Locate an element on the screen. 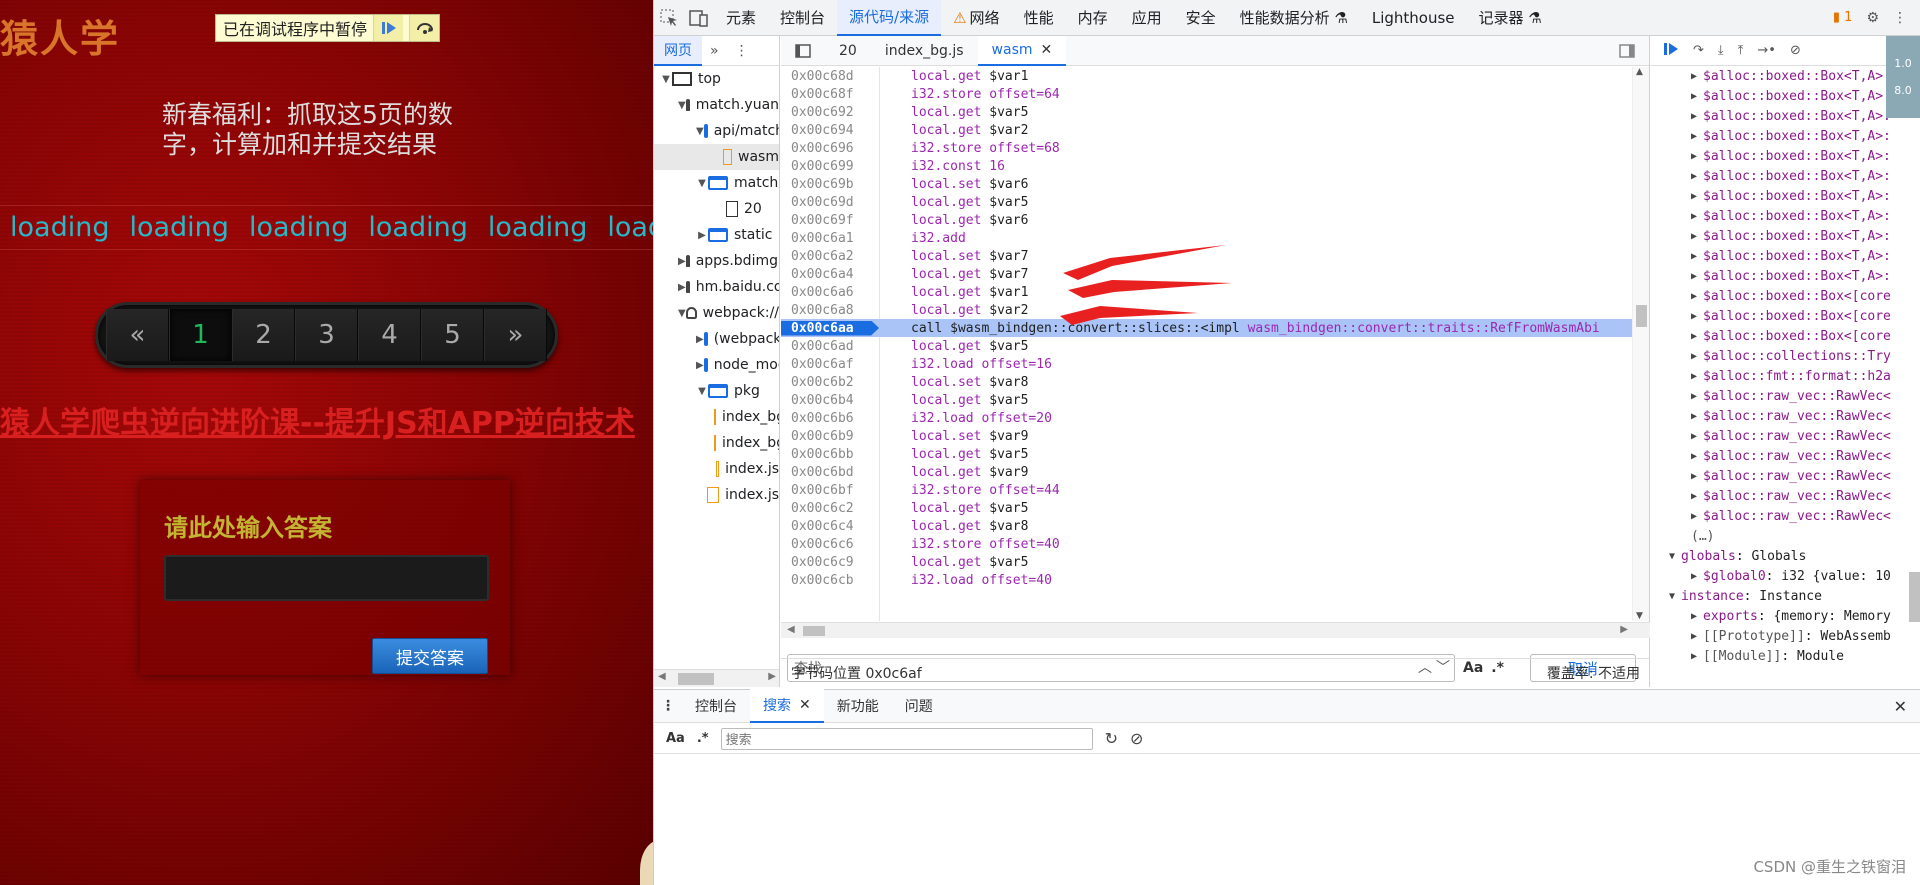 The width and height of the screenshot is (1920, 885). code-line: 0x00c69f local.get $var6 is located at coordinates (1207, 220).